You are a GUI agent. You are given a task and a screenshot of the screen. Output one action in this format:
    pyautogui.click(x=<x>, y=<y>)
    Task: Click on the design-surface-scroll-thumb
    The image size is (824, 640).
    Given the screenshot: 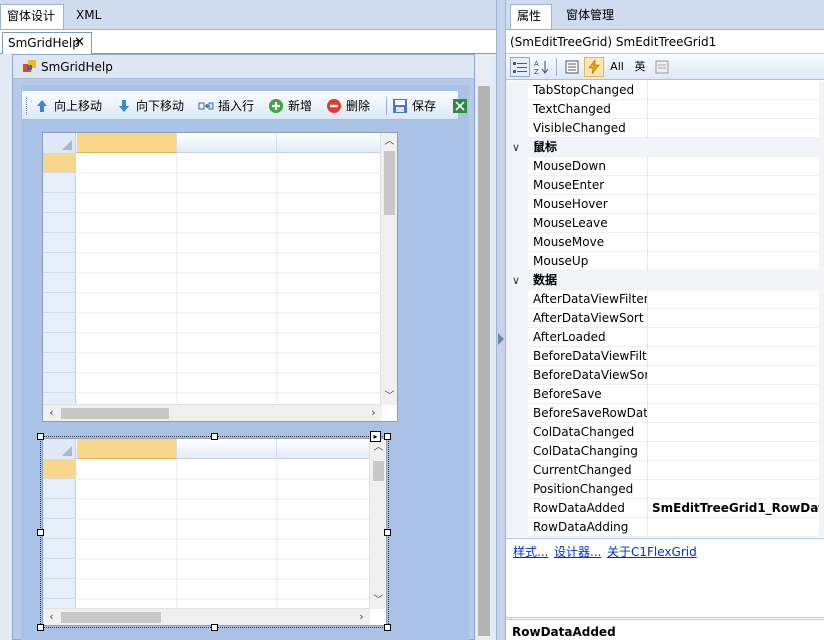 What is the action you would take?
    pyautogui.click(x=484, y=361)
    